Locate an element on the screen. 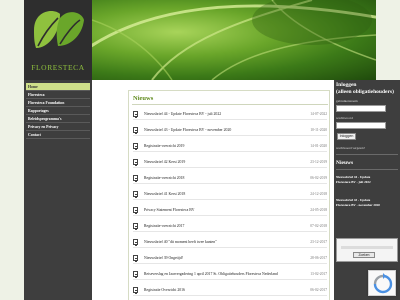  news-row: Registratie Overzicht 2016 06-02-2017 is located at coordinates (230, 291).